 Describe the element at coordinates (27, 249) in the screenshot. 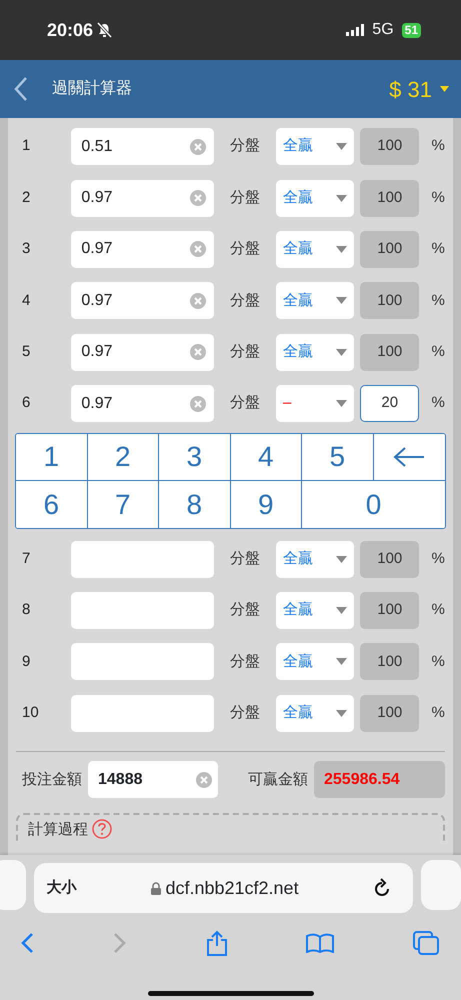

I see `leg-number: 3` at that location.